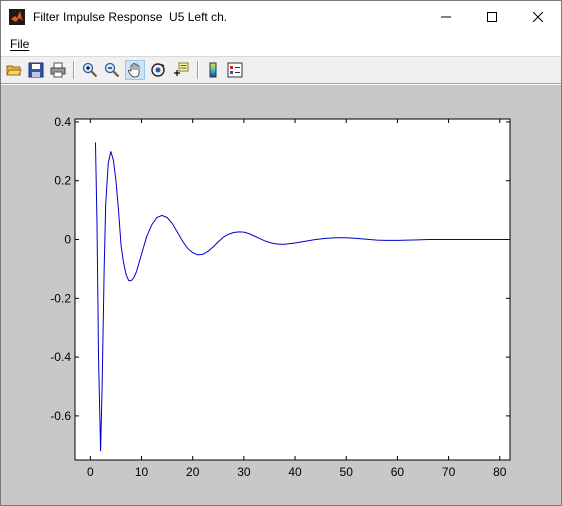 The image size is (562, 506). What do you see at coordinates (67, 240) in the screenshot?
I see `y-tick-label: 0` at bounding box center [67, 240].